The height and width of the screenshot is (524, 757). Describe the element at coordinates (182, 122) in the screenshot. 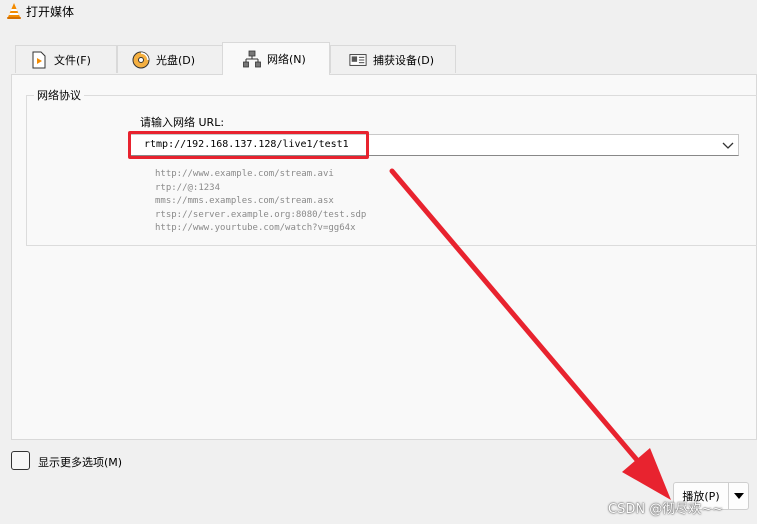

I see `url-label: 请输入网络 URL:` at that location.